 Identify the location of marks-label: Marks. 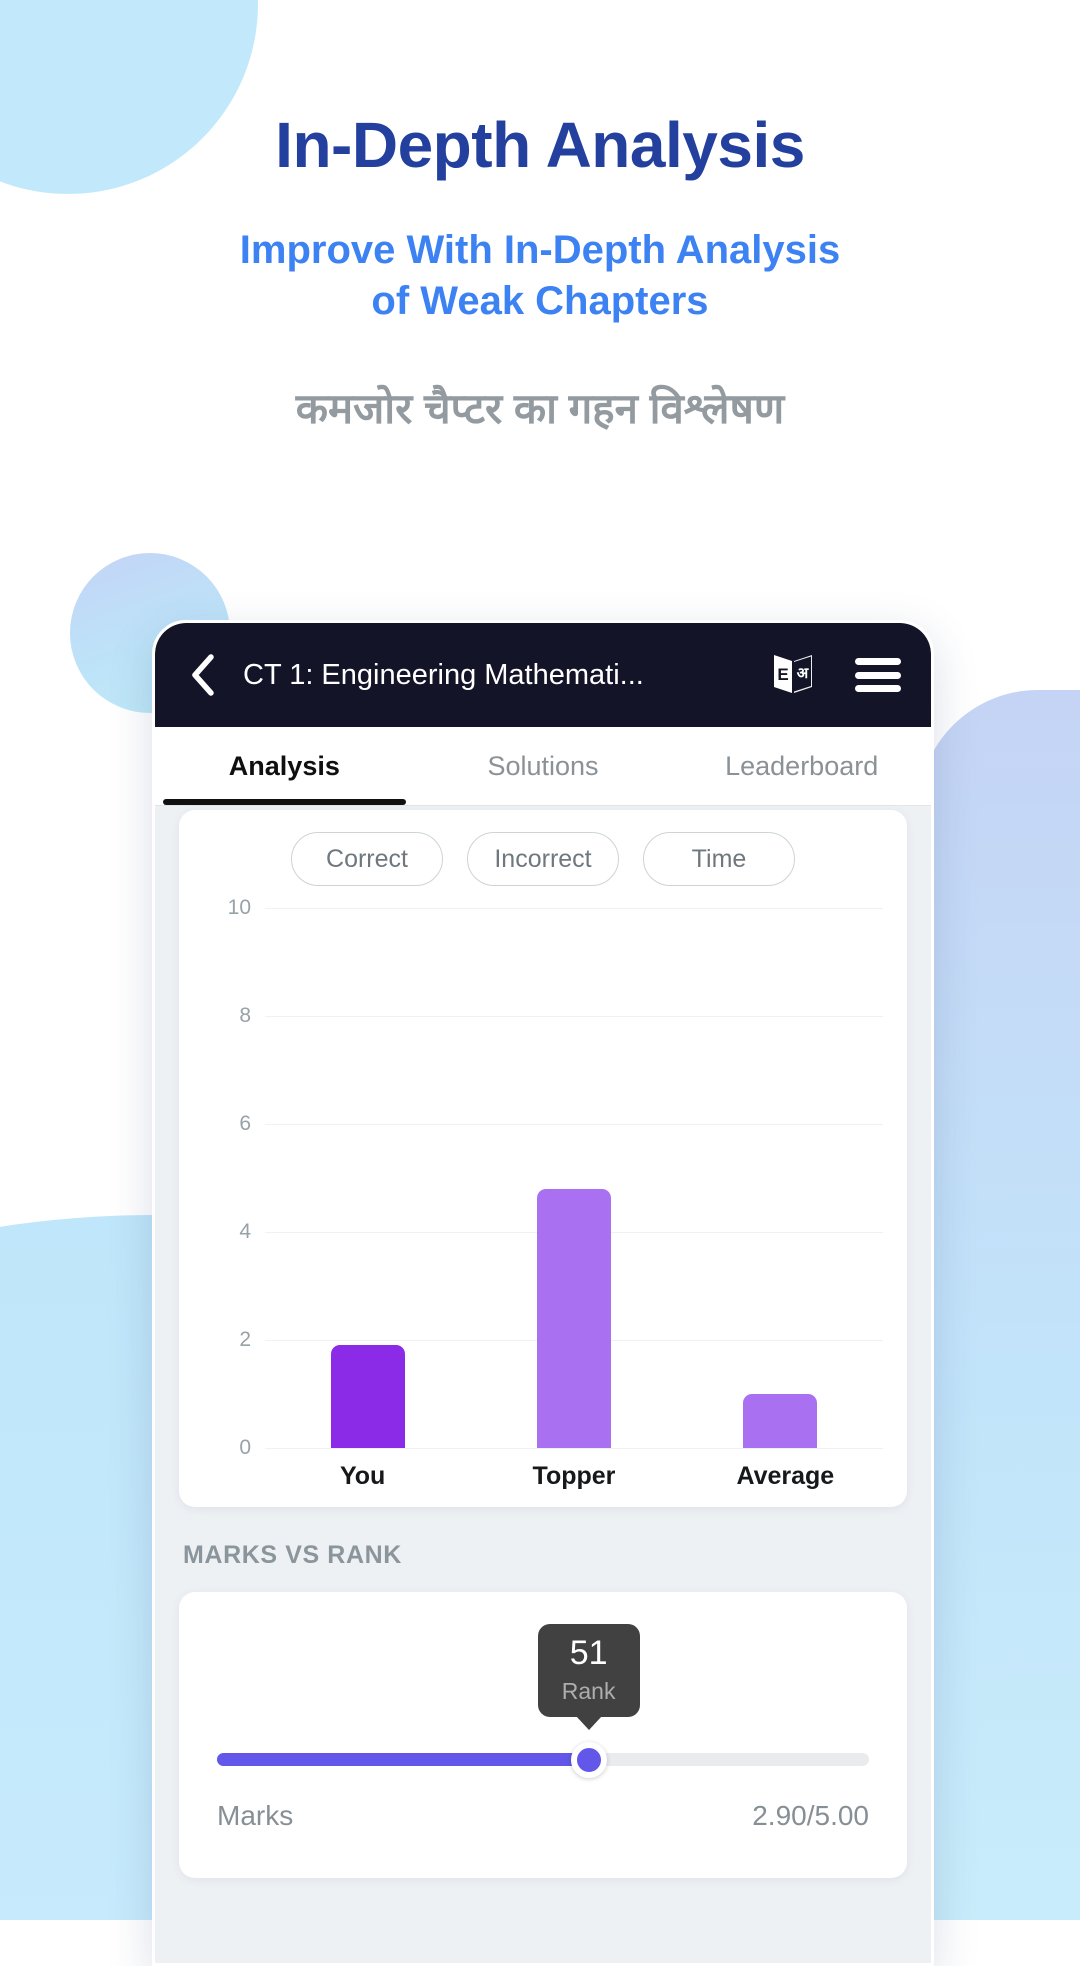
(255, 1815).